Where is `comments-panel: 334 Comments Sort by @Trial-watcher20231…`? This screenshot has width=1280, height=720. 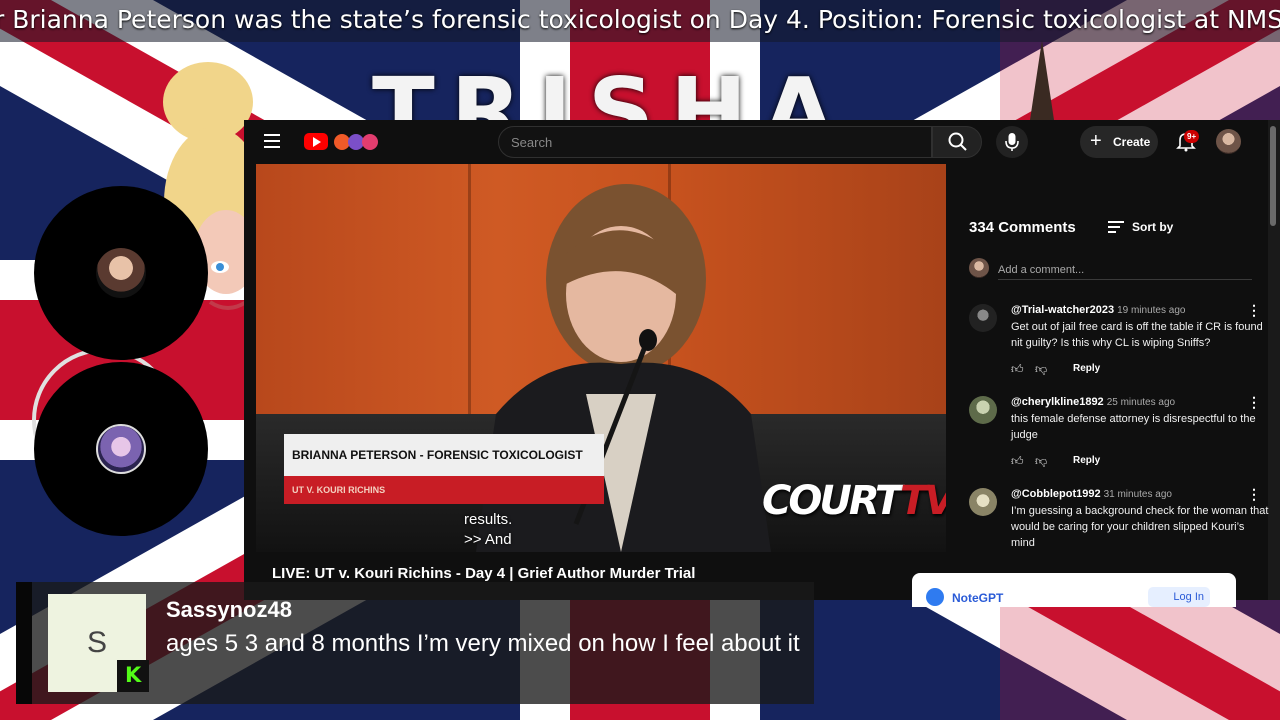 comments-panel: 334 Comments Sort by @Trial-watcher20231… is located at coordinates (1113, 404).